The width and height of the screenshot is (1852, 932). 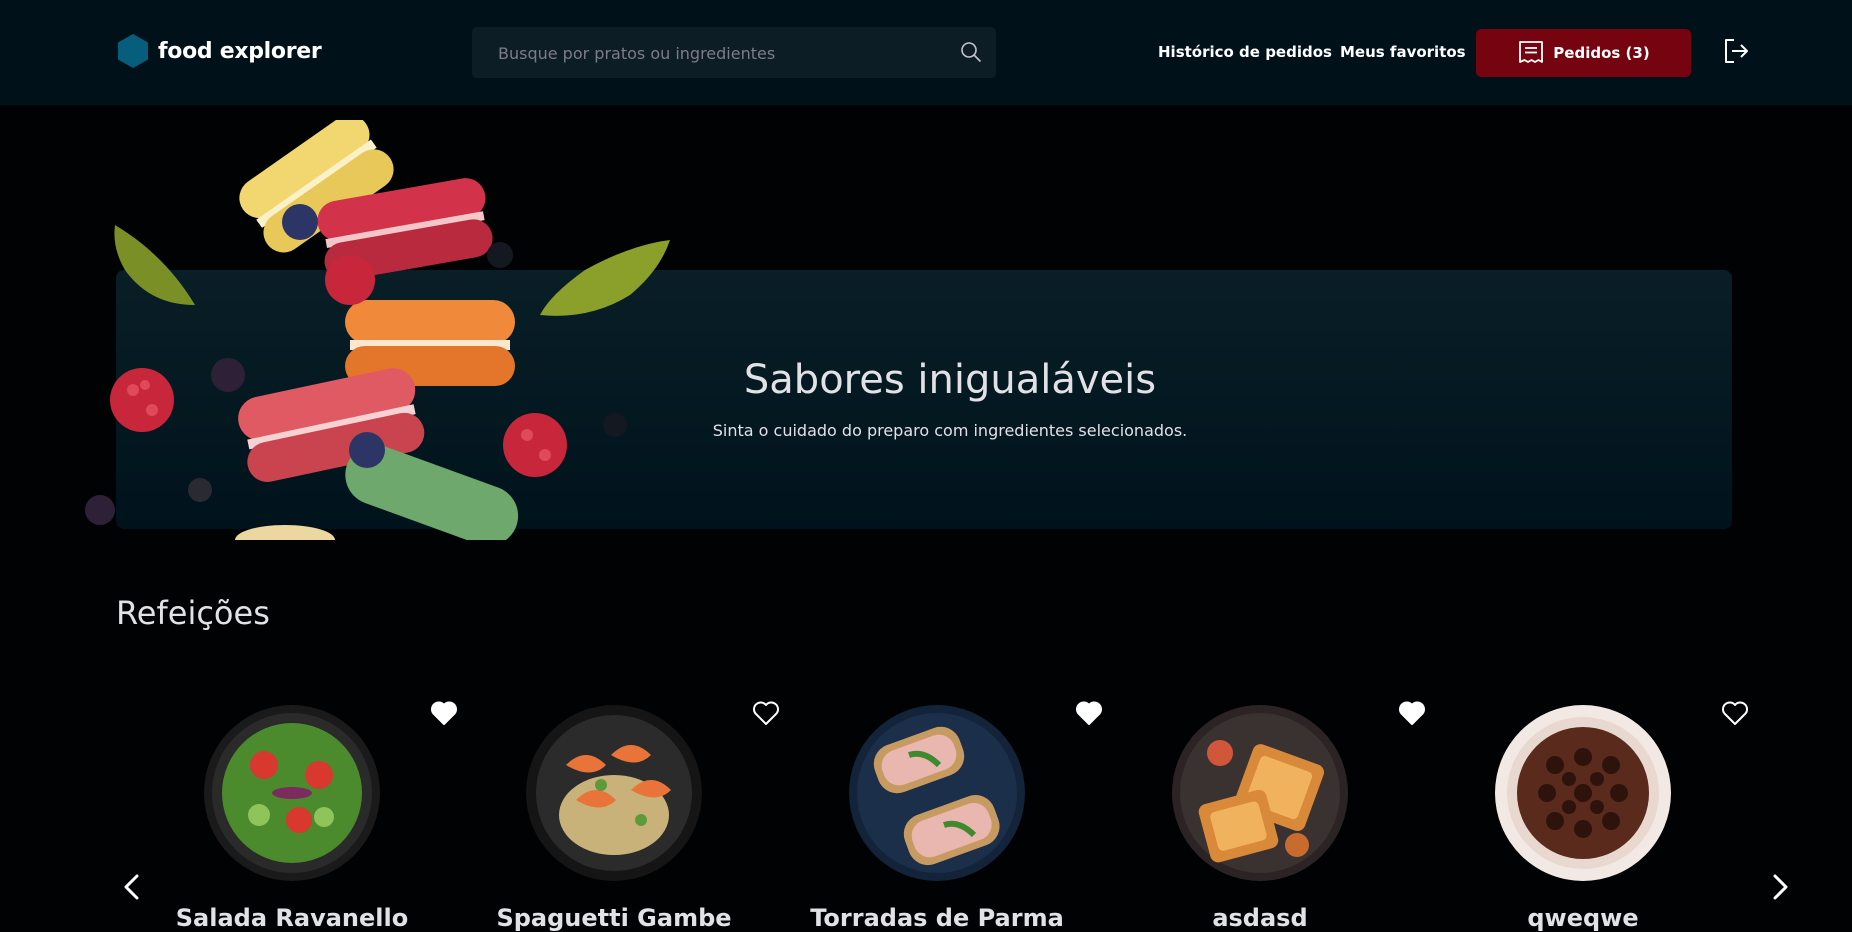 What do you see at coordinates (1780, 887) in the screenshot?
I see `chevron-right-icon` at bounding box center [1780, 887].